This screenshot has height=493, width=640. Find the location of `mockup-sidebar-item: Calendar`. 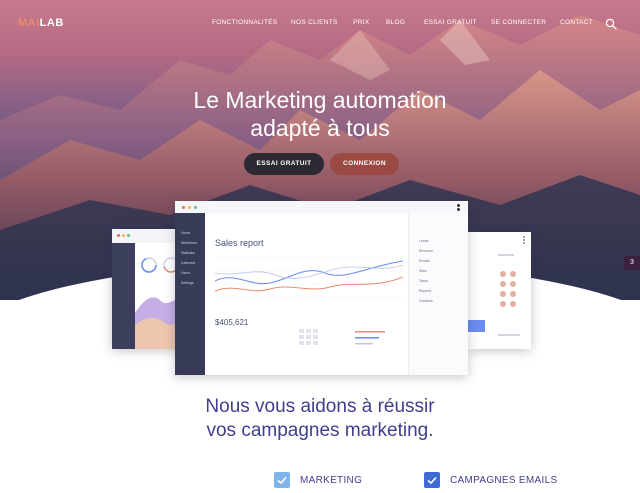

mockup-sidebar-item: Calendar is located at coordinates (188, 263).